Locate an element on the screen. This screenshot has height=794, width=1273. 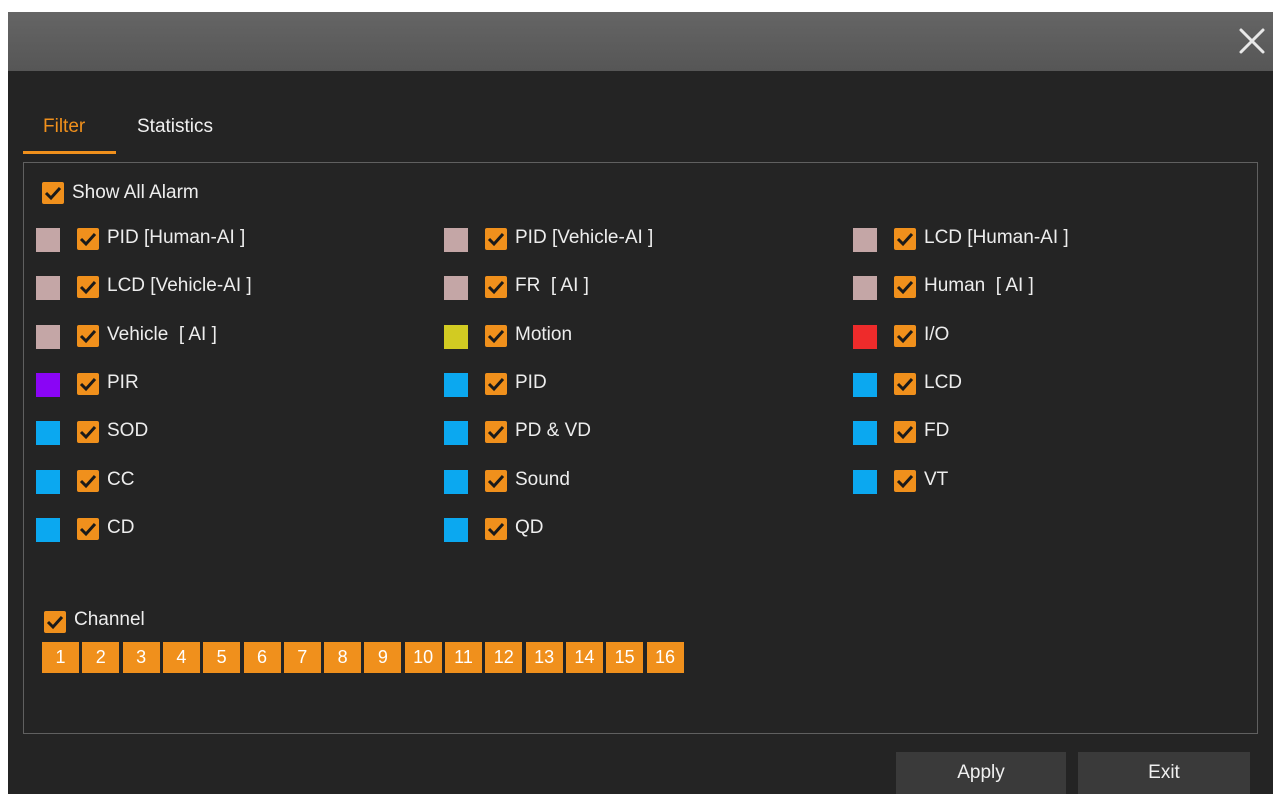
channel-button-12: 12 is located at coordinates (504, 657).